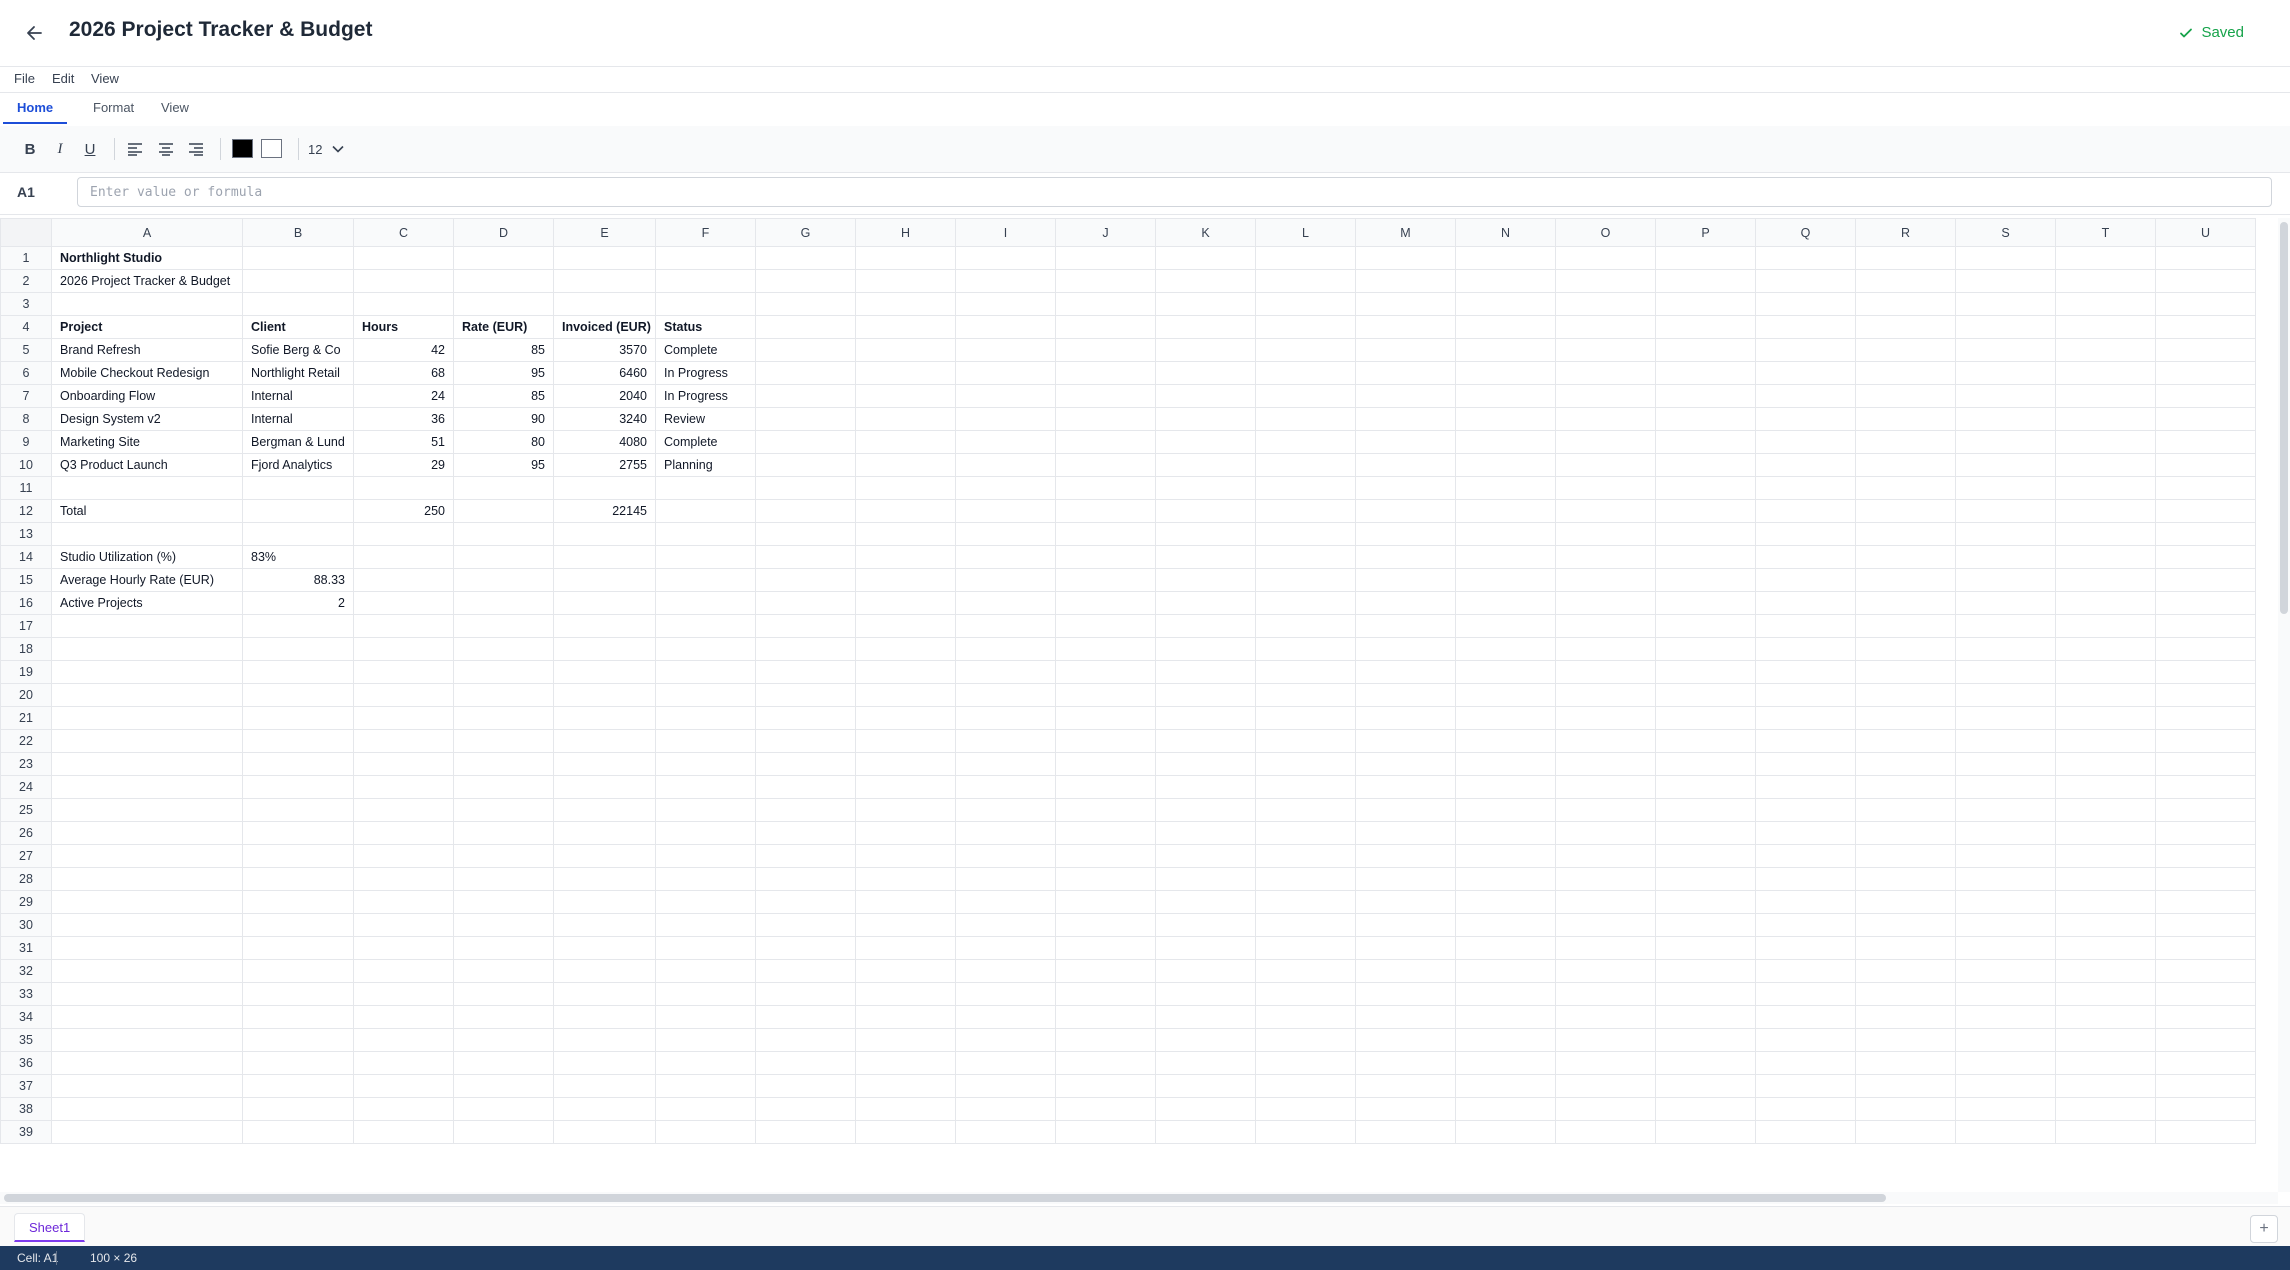 This screenshot has width=2290, height=1270. What do you see at coordinates (1305, 741) in the screenshot?
I see `cell-l22` at bounding box center [1305, 741].